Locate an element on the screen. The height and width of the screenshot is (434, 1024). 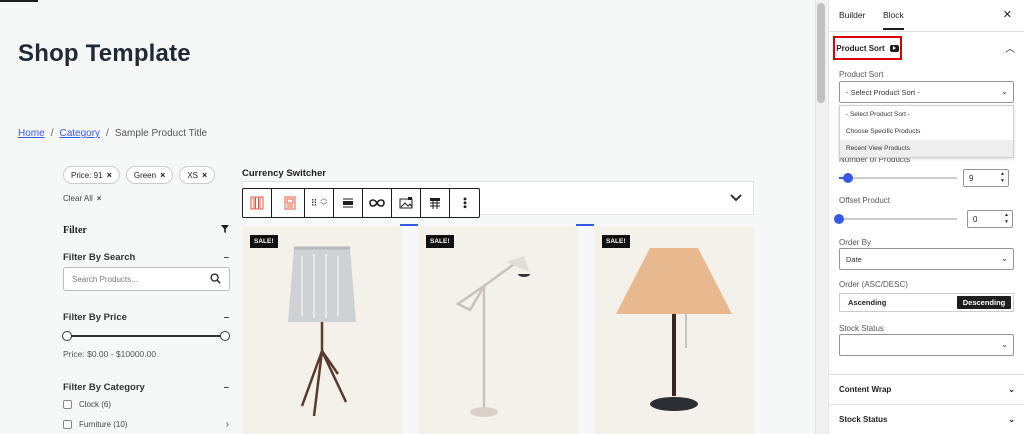
breadcrumb-home: Home is located at coordinates (31, 133).